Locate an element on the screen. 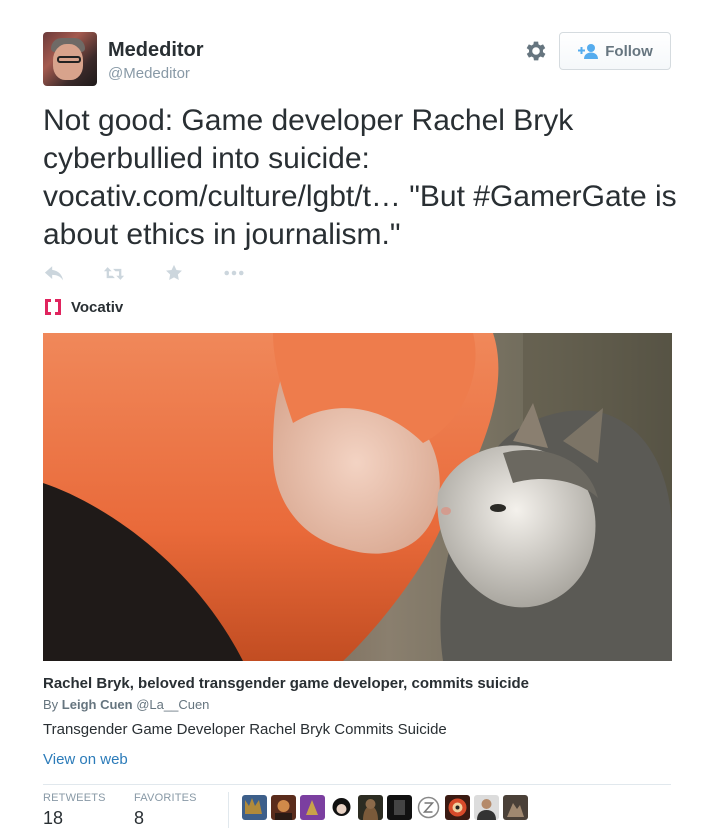 This screenshot has height=840, width=713. view-on-web-link: View on web is located at coordinates (85, 759).